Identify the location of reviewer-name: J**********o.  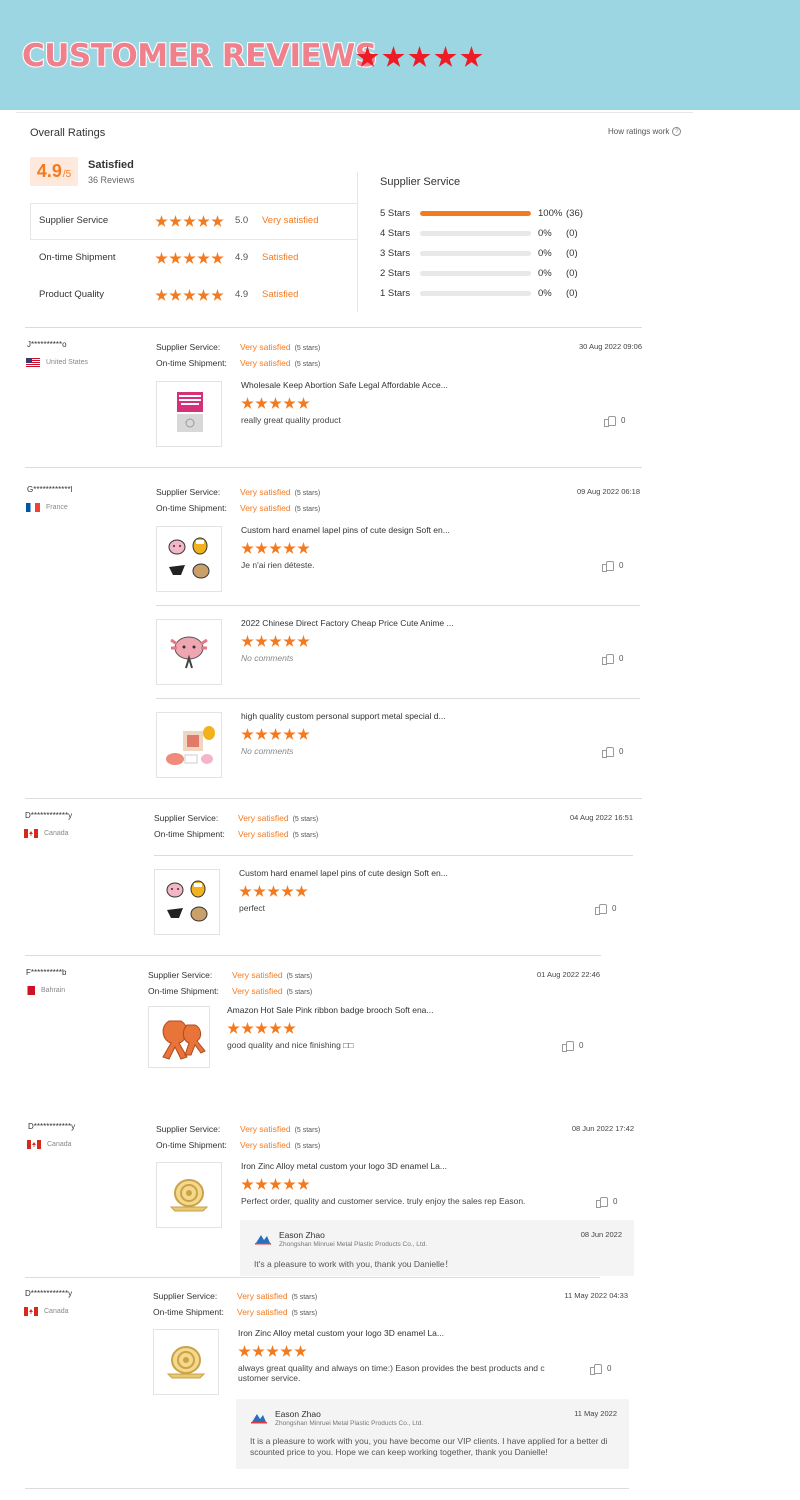
(47, 344).